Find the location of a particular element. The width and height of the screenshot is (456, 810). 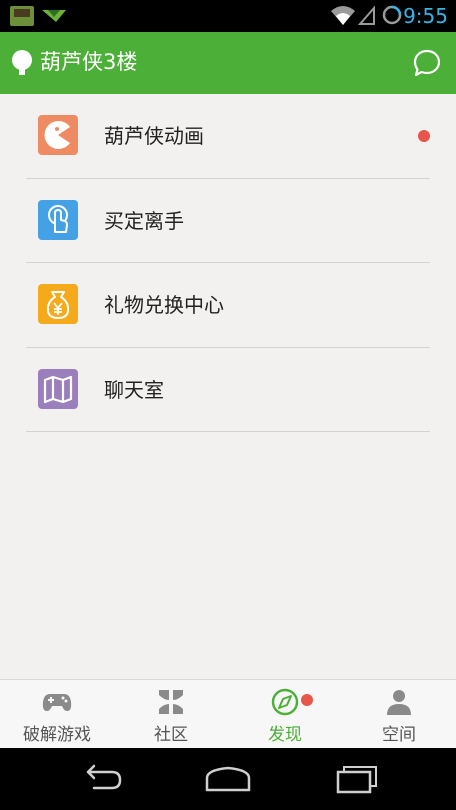

wifi-icon is located at coordinates (343, 15).